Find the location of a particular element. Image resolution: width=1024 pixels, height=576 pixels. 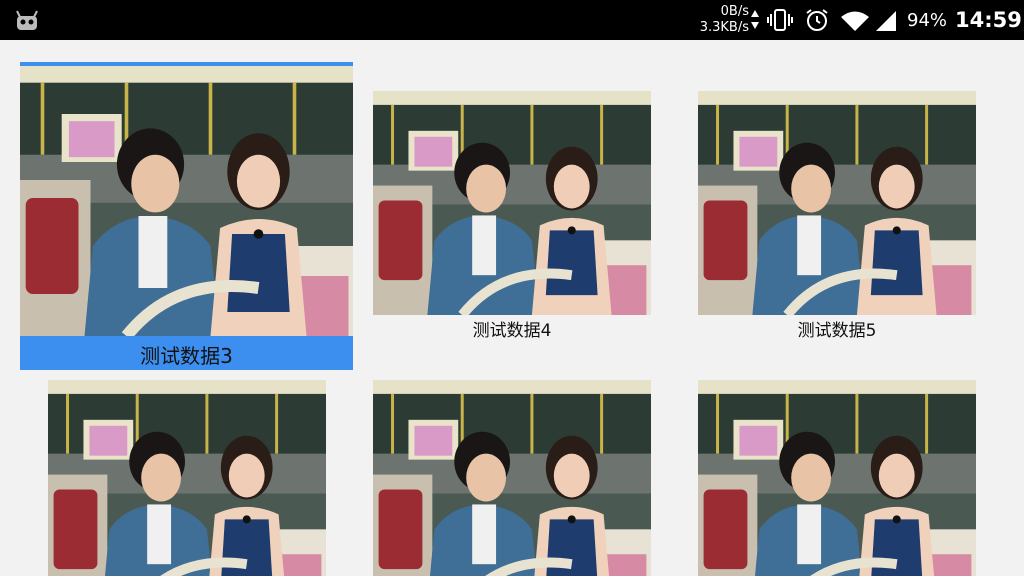

battery-level: 94% is located at coordinates (927, 20).